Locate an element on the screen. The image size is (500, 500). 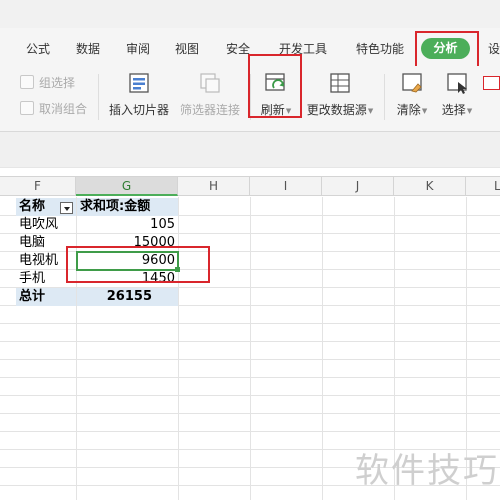
column-header-g: G is located at coordinates (127, 186).